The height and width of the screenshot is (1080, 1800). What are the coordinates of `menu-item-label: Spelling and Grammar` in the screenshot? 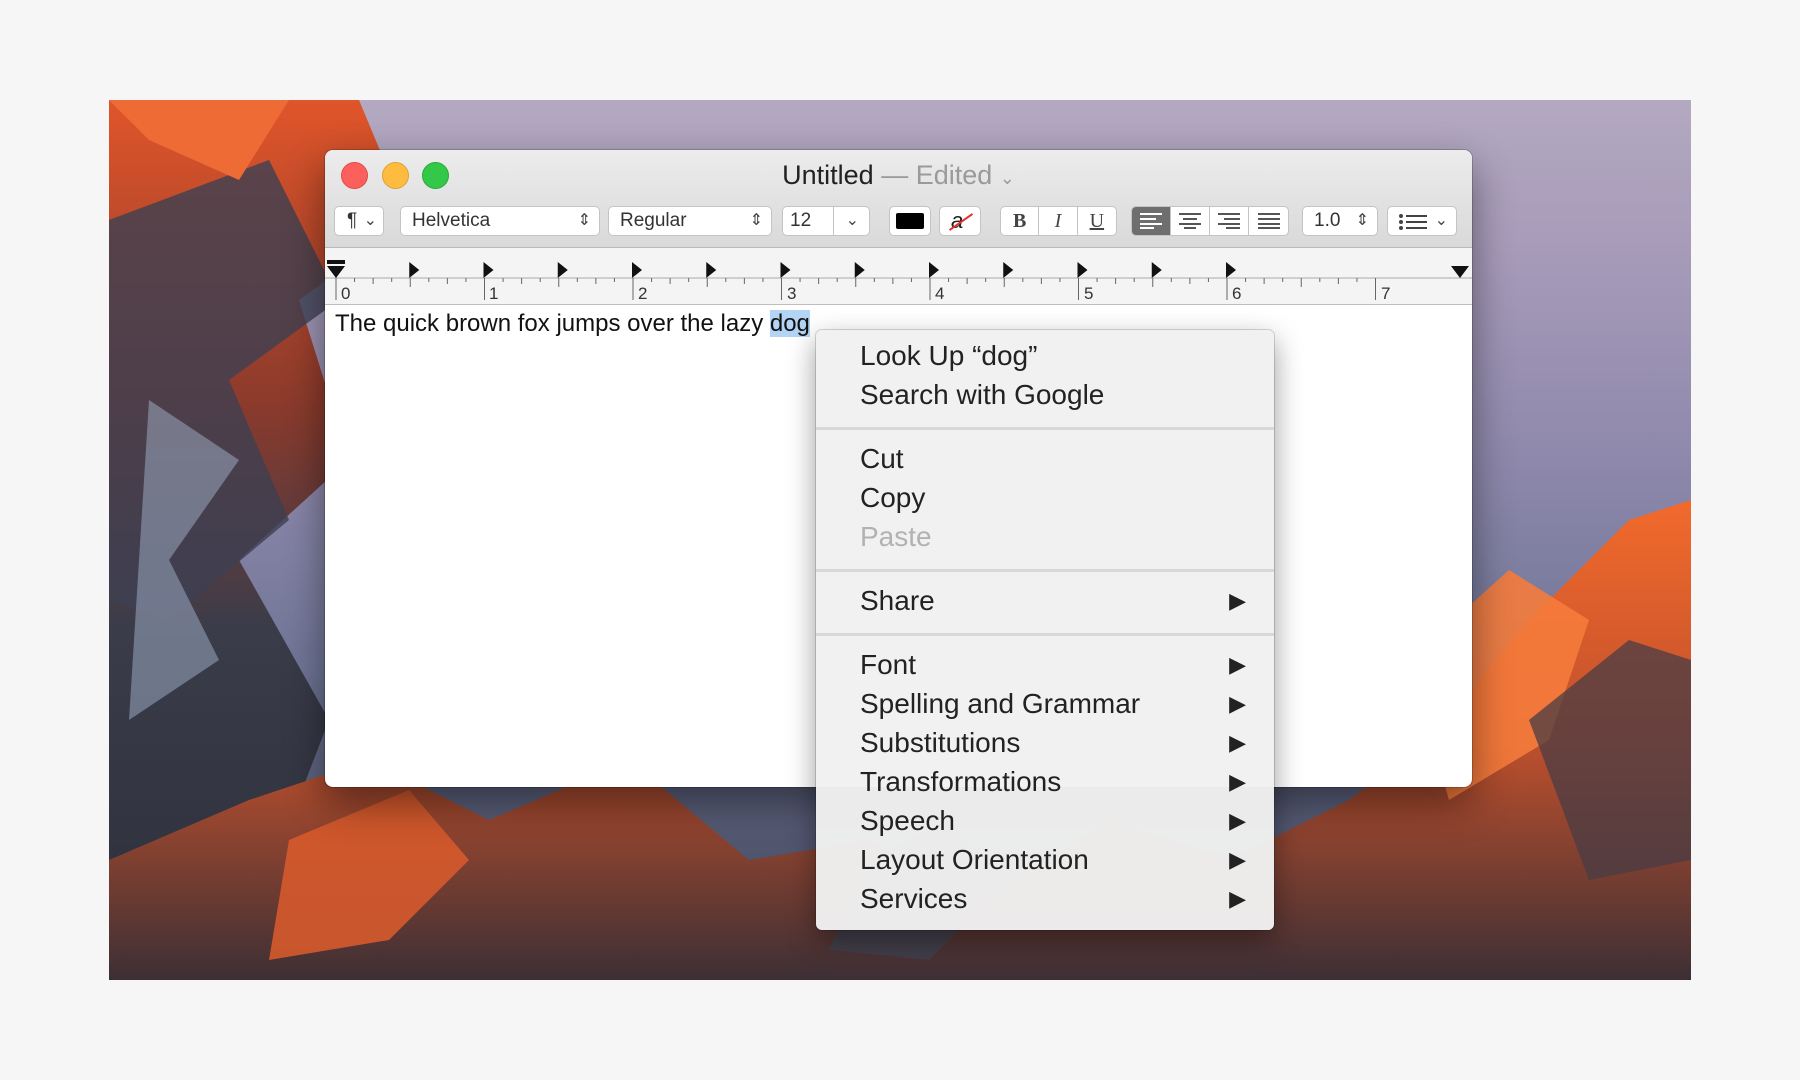 It's located at (1000, 703).